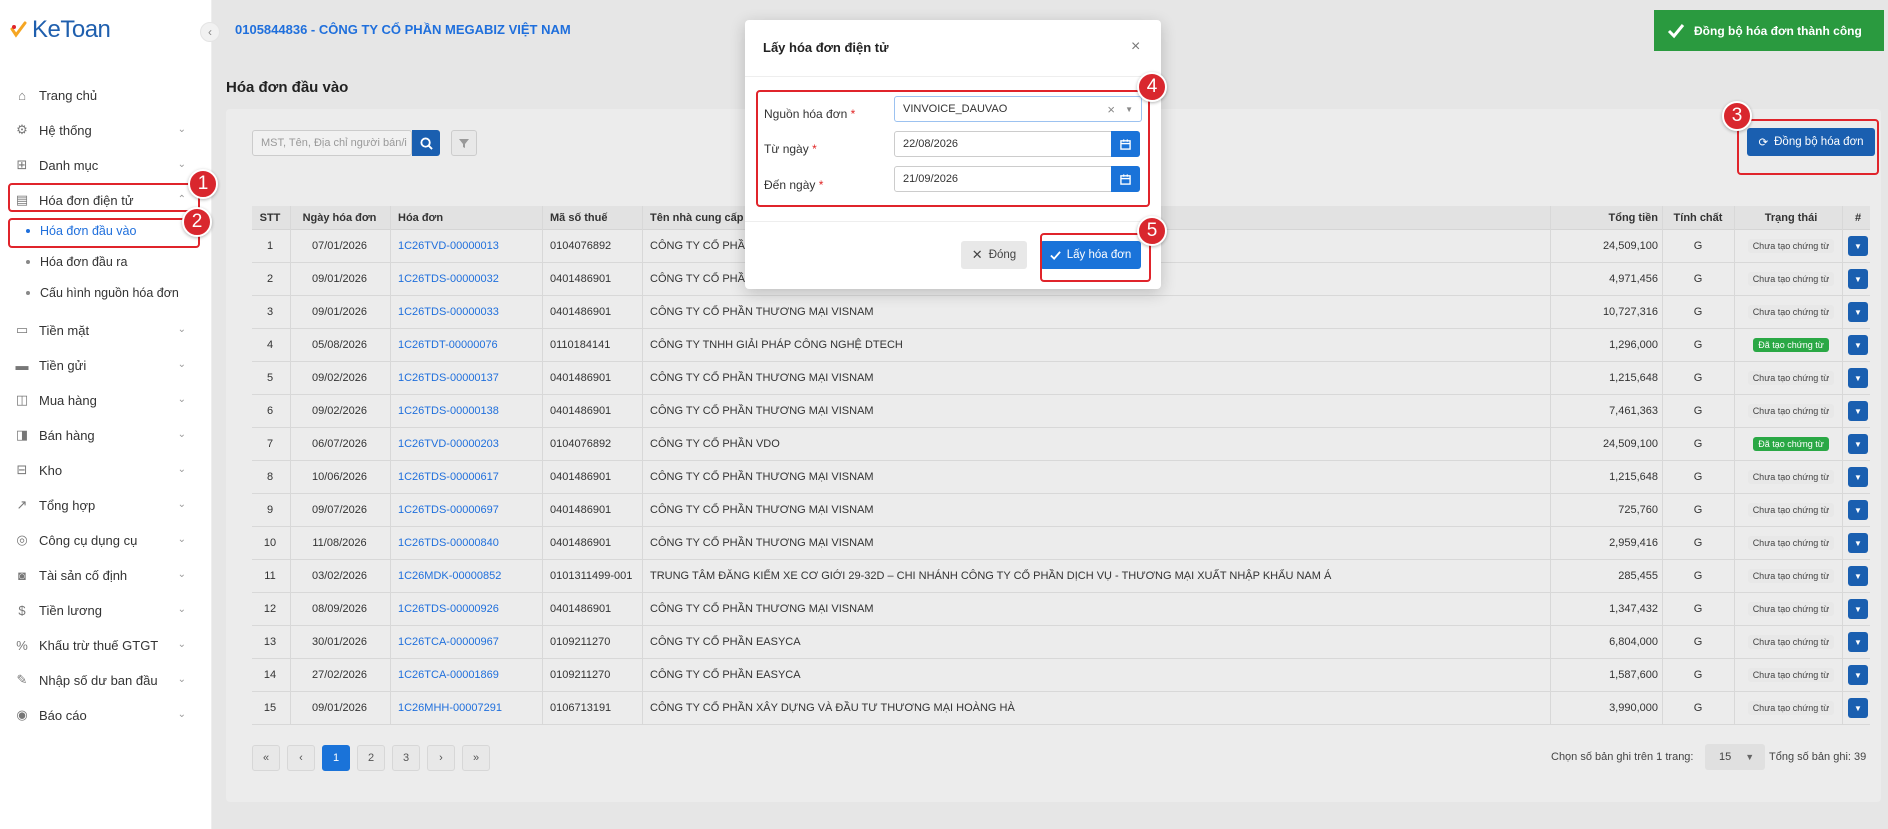 The width and height of the screenshot is (1888, 829). I want to click on sidebar-item-label: Kho, so click(51, 470).